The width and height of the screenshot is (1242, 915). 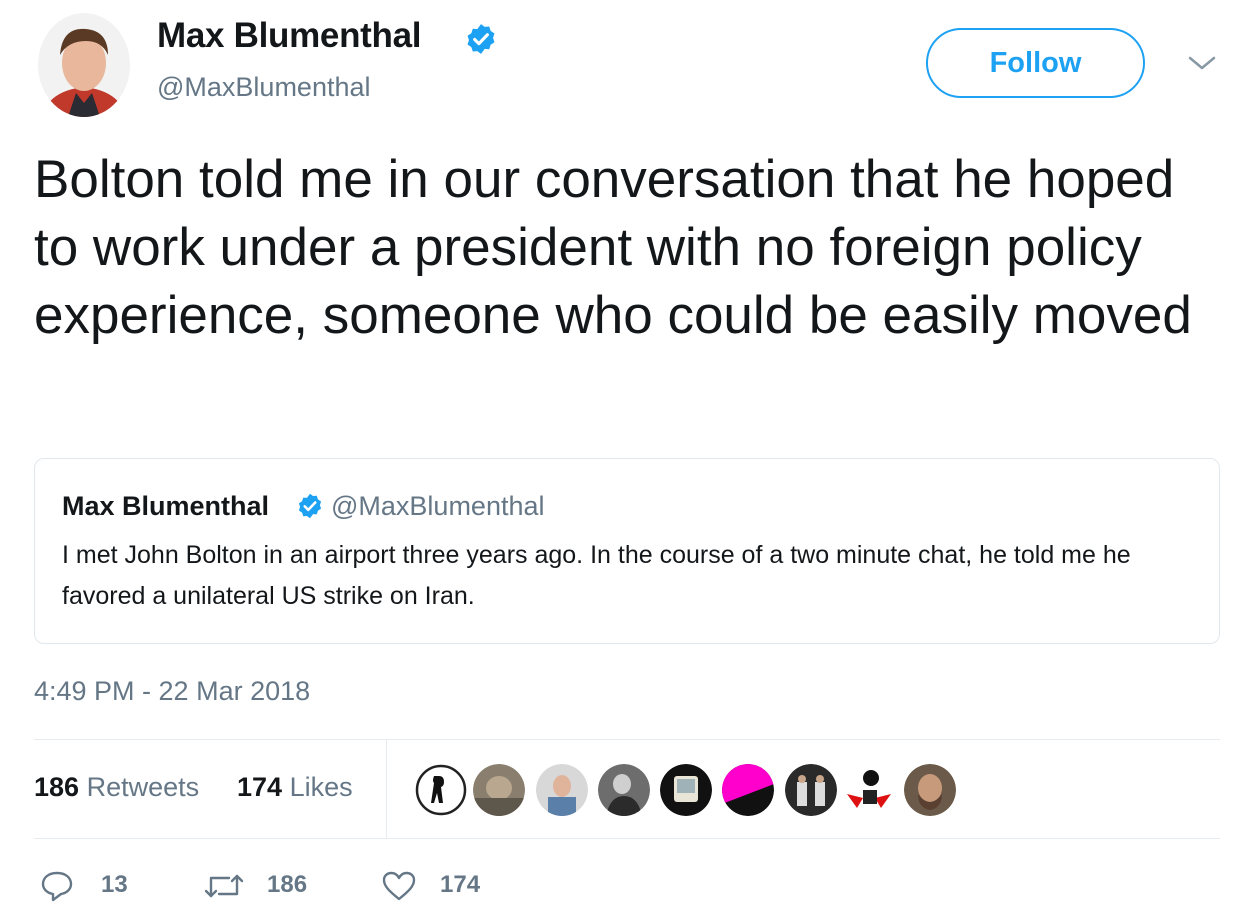 What do you see at coordinates (289, 36) in the screenshot?
I see `author-name: Max Blumenthal` at bounding box center [289, 36].